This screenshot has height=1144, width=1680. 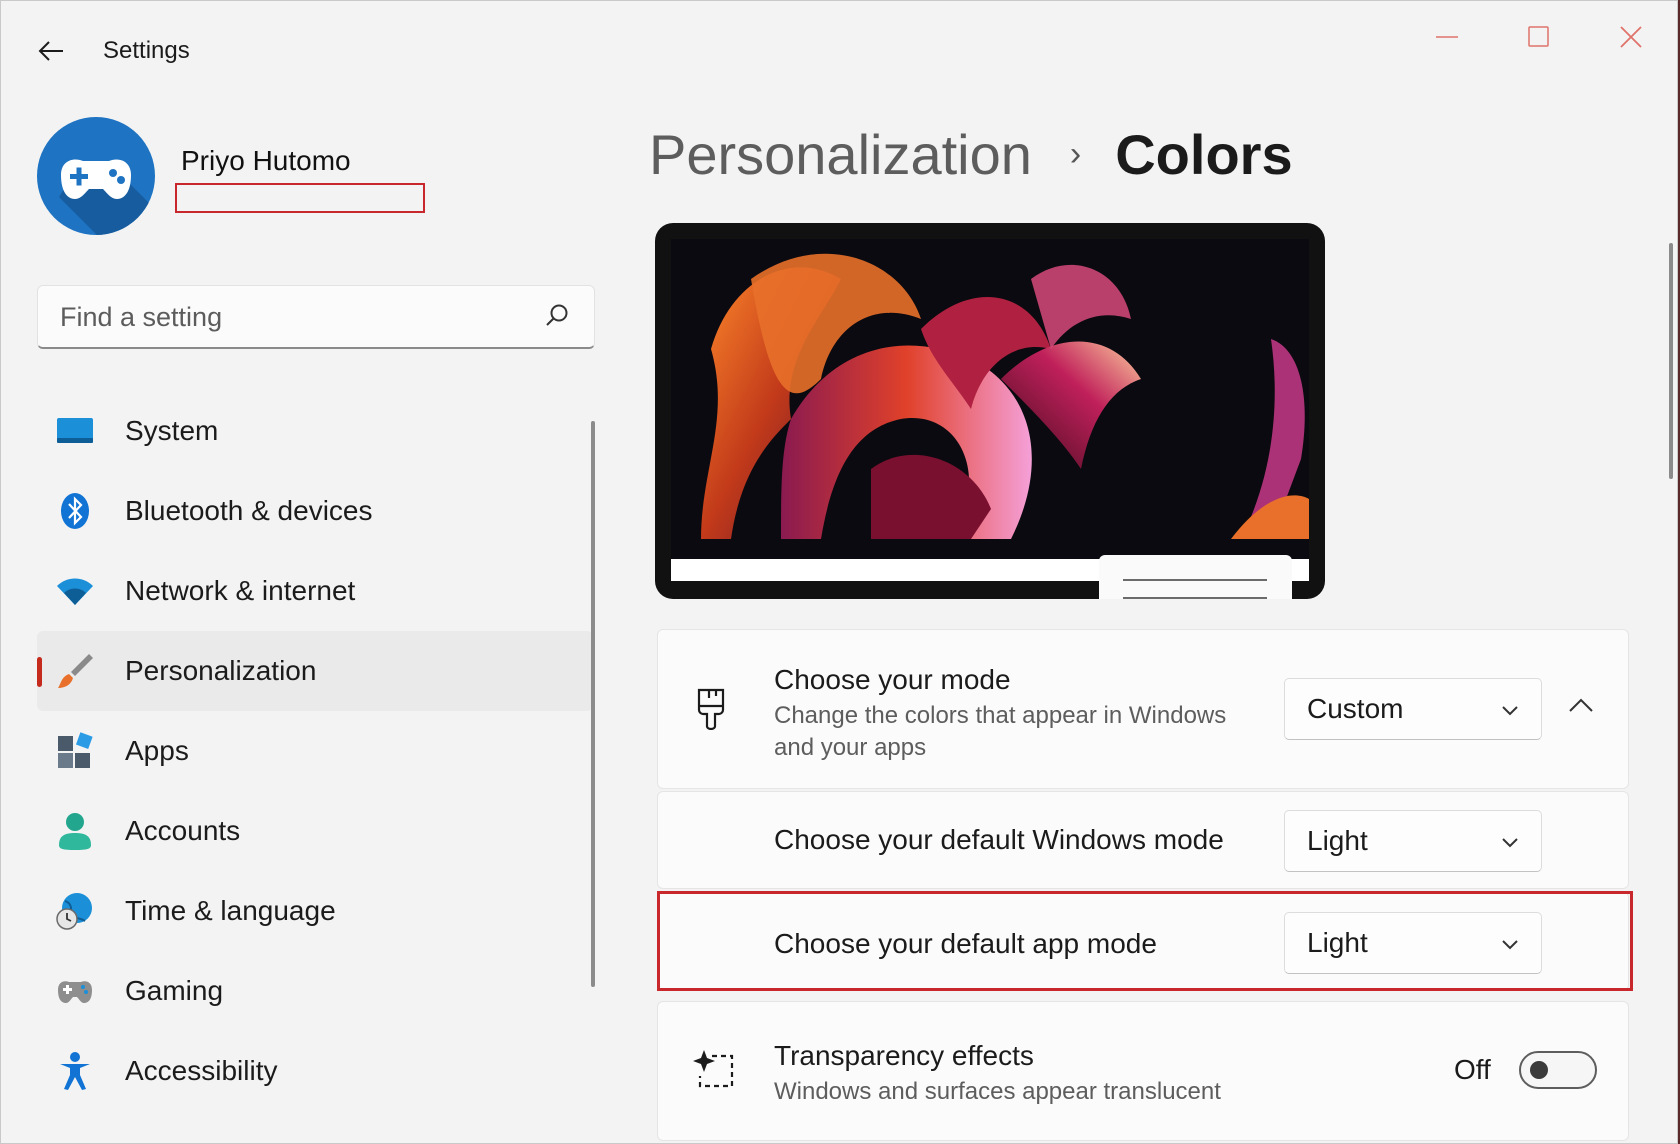 I want to click on maximize-icon, so click(x=1538, y=36).